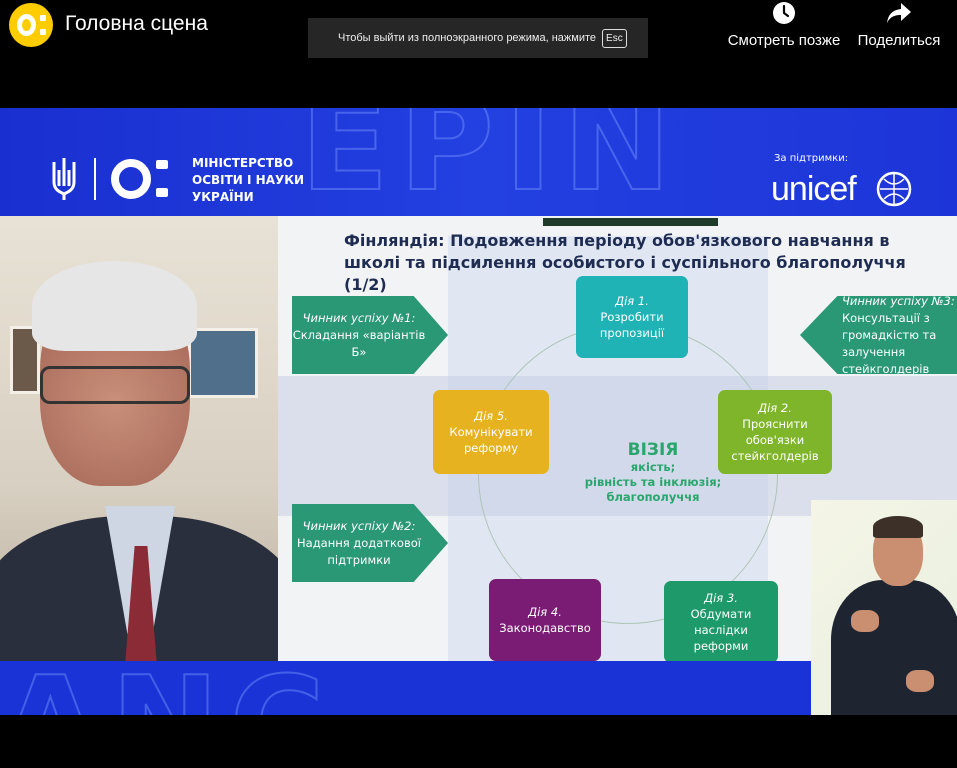  What do you see at coordinates (653, 467) in the screenshot?
I see `vision-line-1: якість;` at bounding box center [653, 467].